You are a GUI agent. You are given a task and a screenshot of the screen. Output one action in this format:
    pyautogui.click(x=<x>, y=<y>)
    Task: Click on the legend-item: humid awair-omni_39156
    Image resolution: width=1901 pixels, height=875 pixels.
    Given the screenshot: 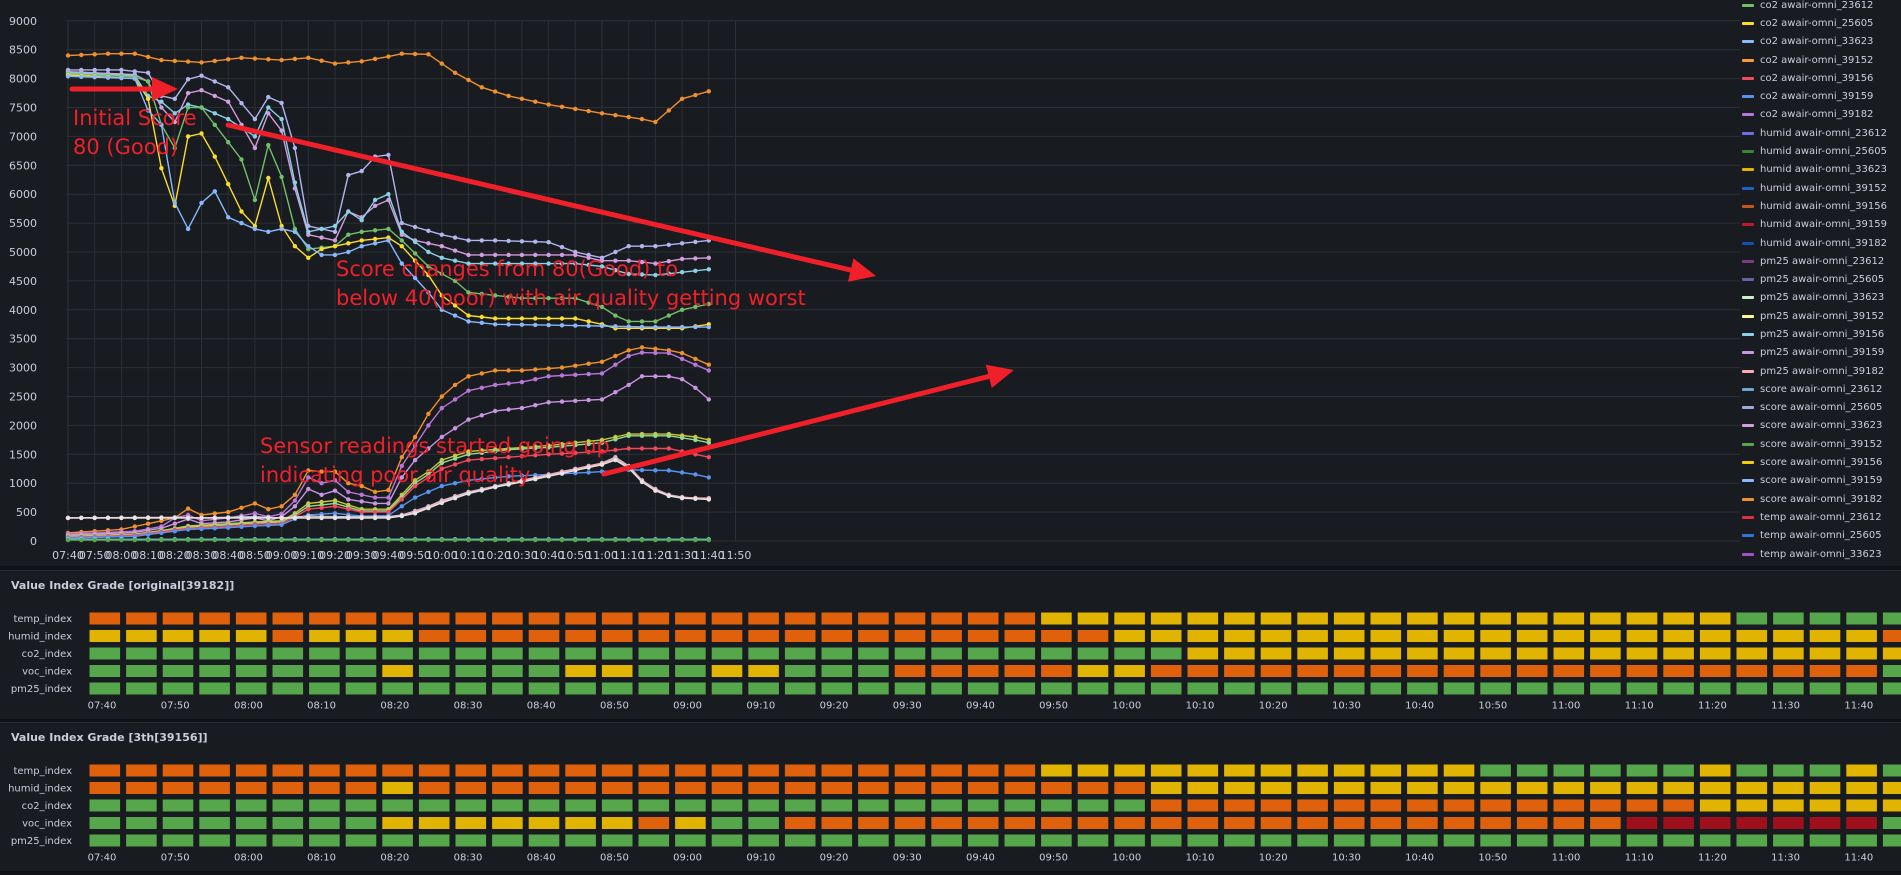 What is the action you would take?
    pyautogui.click(x=1821, y=206)
    